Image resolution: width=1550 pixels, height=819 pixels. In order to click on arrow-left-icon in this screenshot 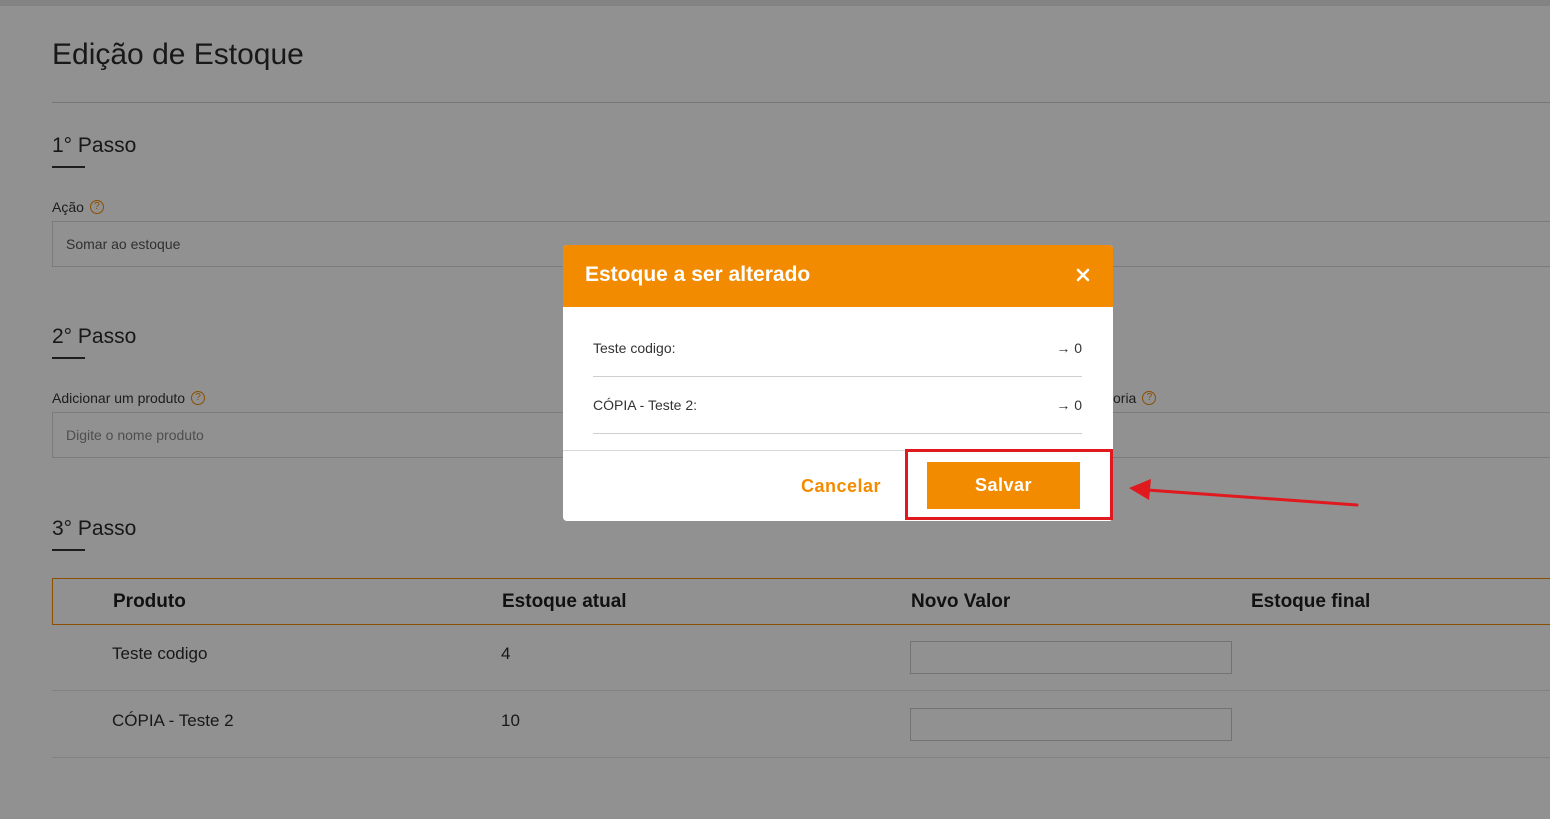, I will do `click(1244, 493)`.